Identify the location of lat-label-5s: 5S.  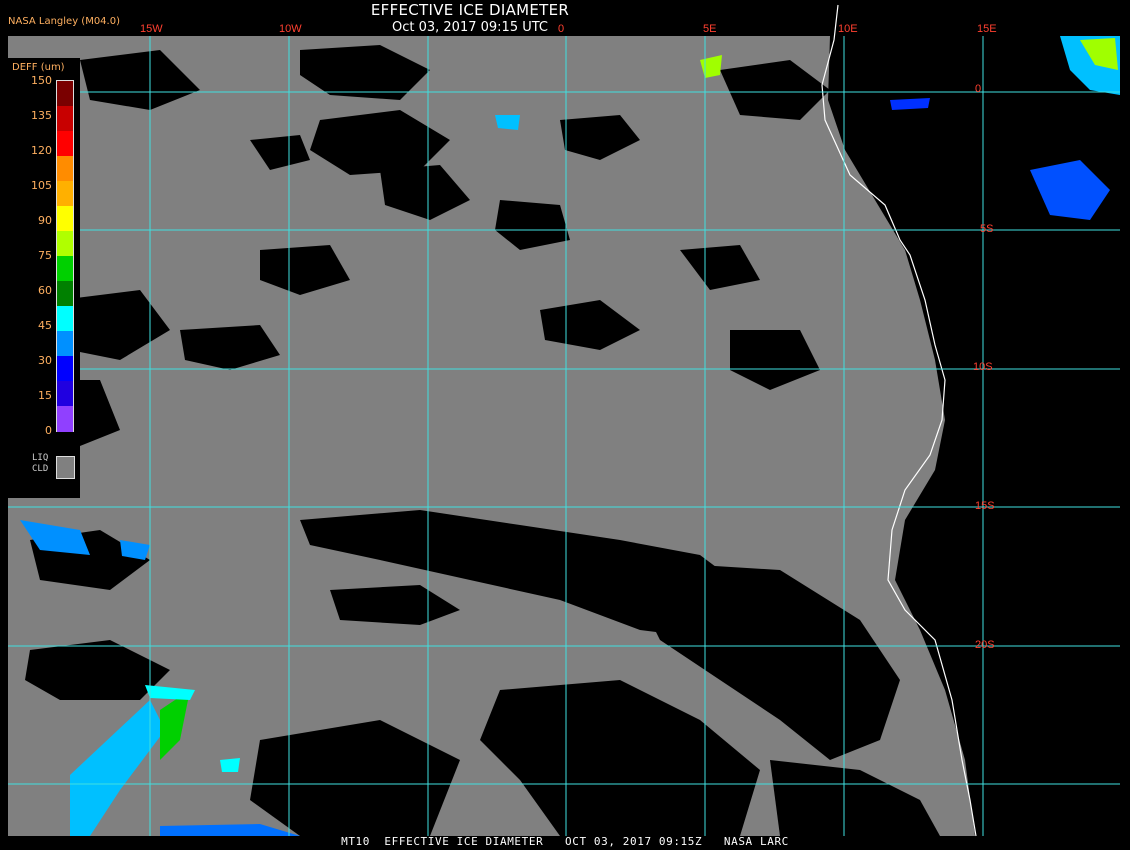
(987, 229).